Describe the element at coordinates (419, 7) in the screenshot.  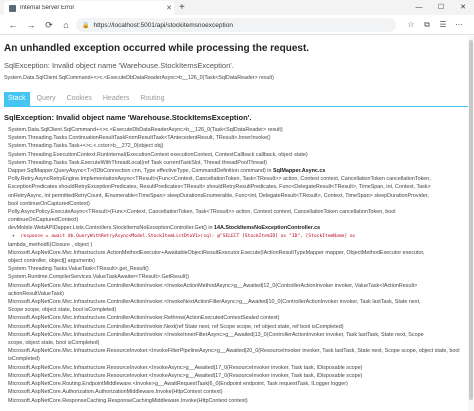
I see `minimize-icon: —` at that location.